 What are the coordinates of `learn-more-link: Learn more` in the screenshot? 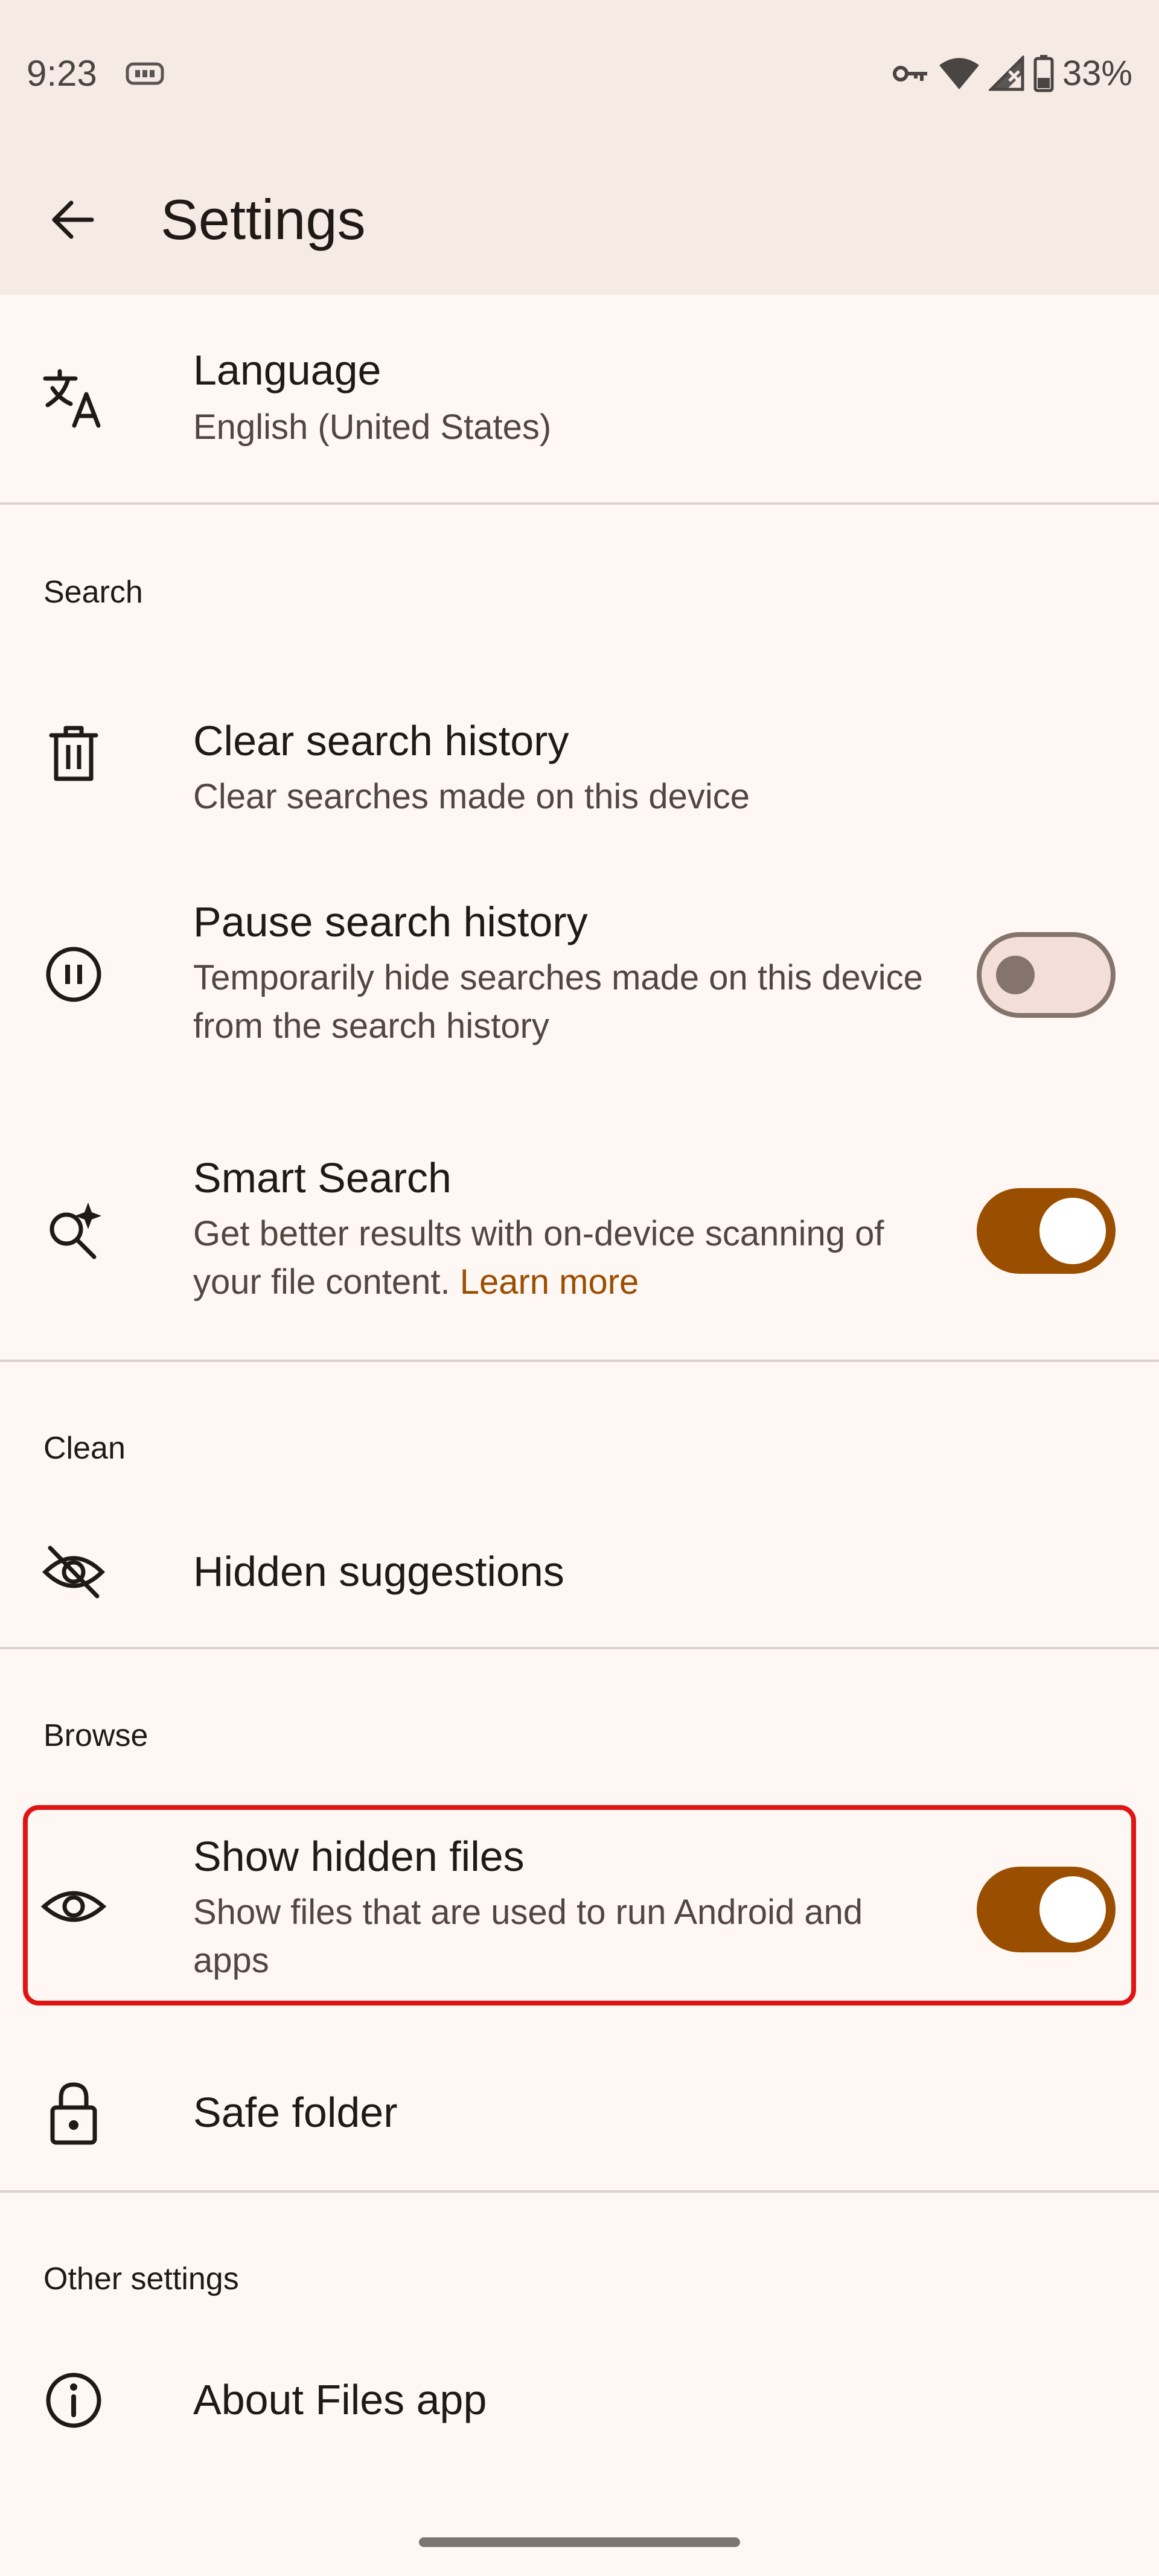 It's located at (549, 1282).